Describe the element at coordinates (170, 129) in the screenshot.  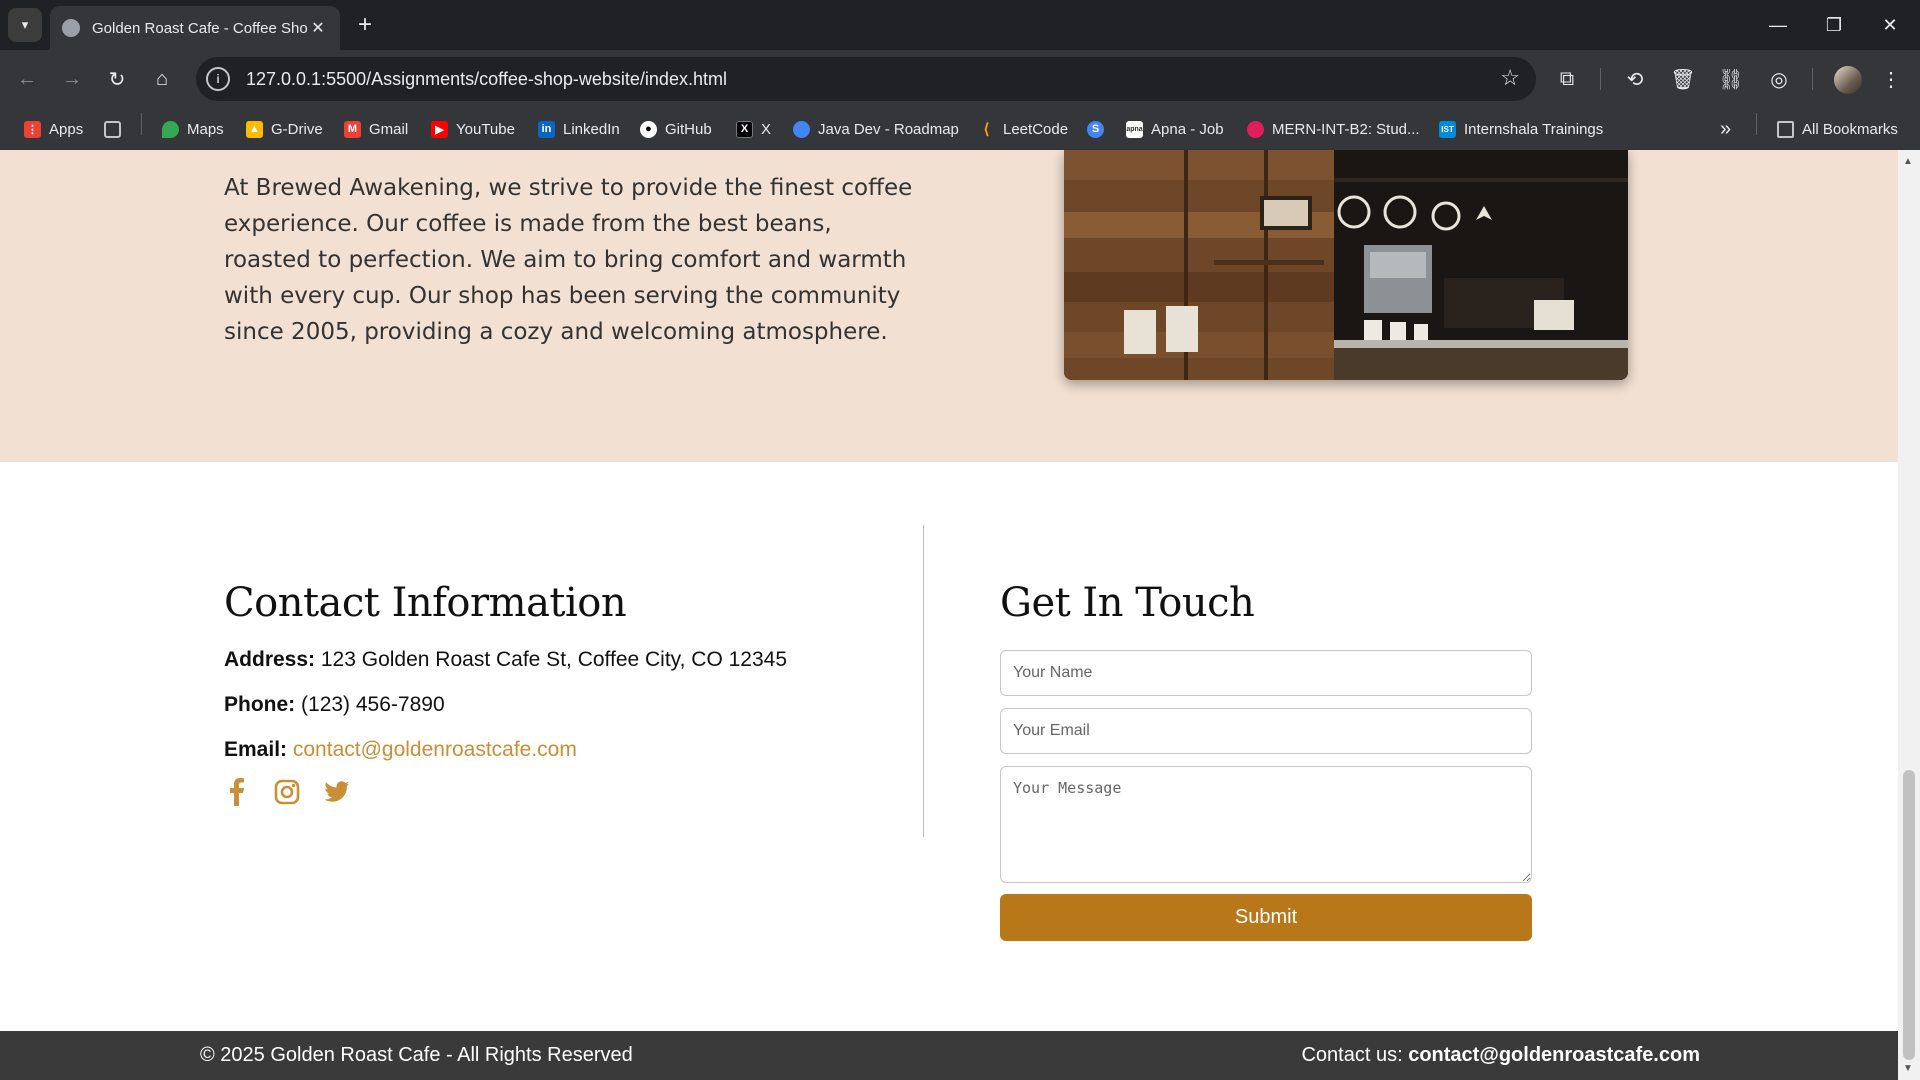
I see `maps-pin-icon` at that location.